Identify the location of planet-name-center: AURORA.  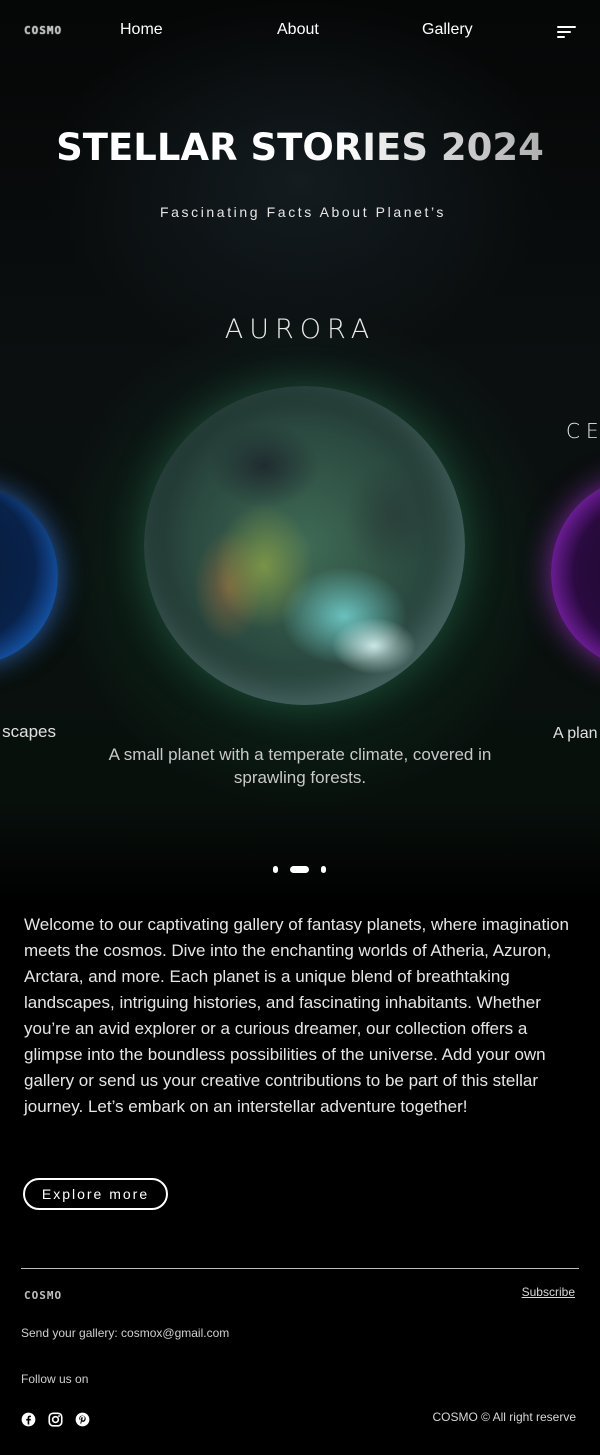
(300, 329).